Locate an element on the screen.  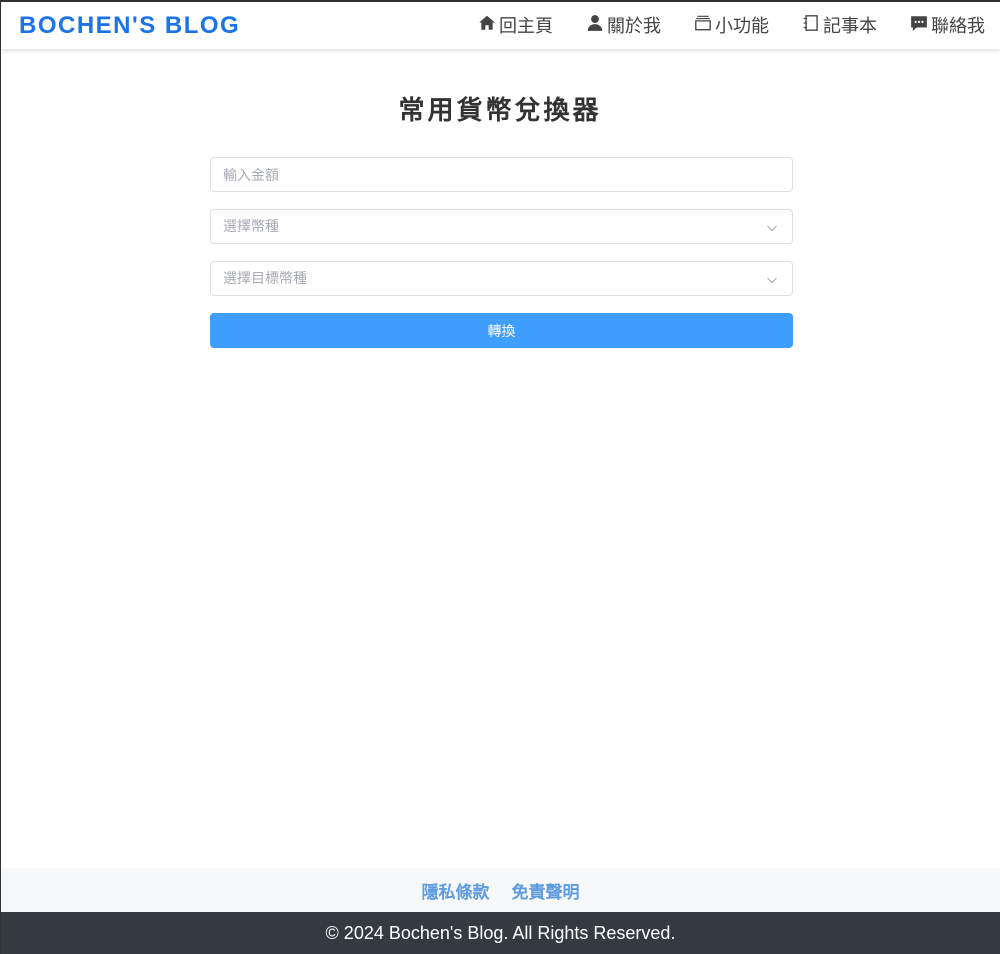
notebook-icon is located at coordinates (811, 25).